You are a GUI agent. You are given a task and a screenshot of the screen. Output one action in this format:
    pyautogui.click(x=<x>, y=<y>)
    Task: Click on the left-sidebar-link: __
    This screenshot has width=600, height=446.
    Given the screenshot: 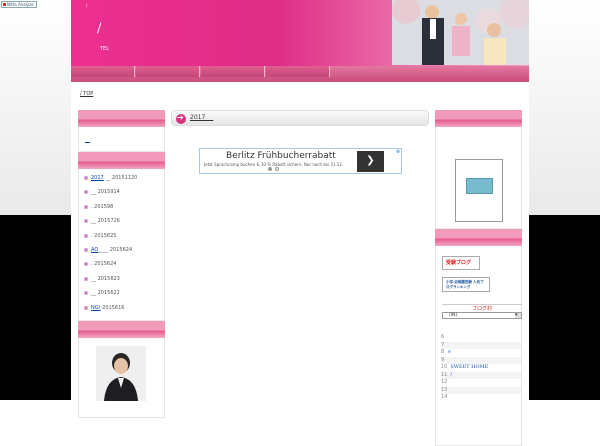 What is the action you would take?
    pyautogui.click(x=121, y=140)
    